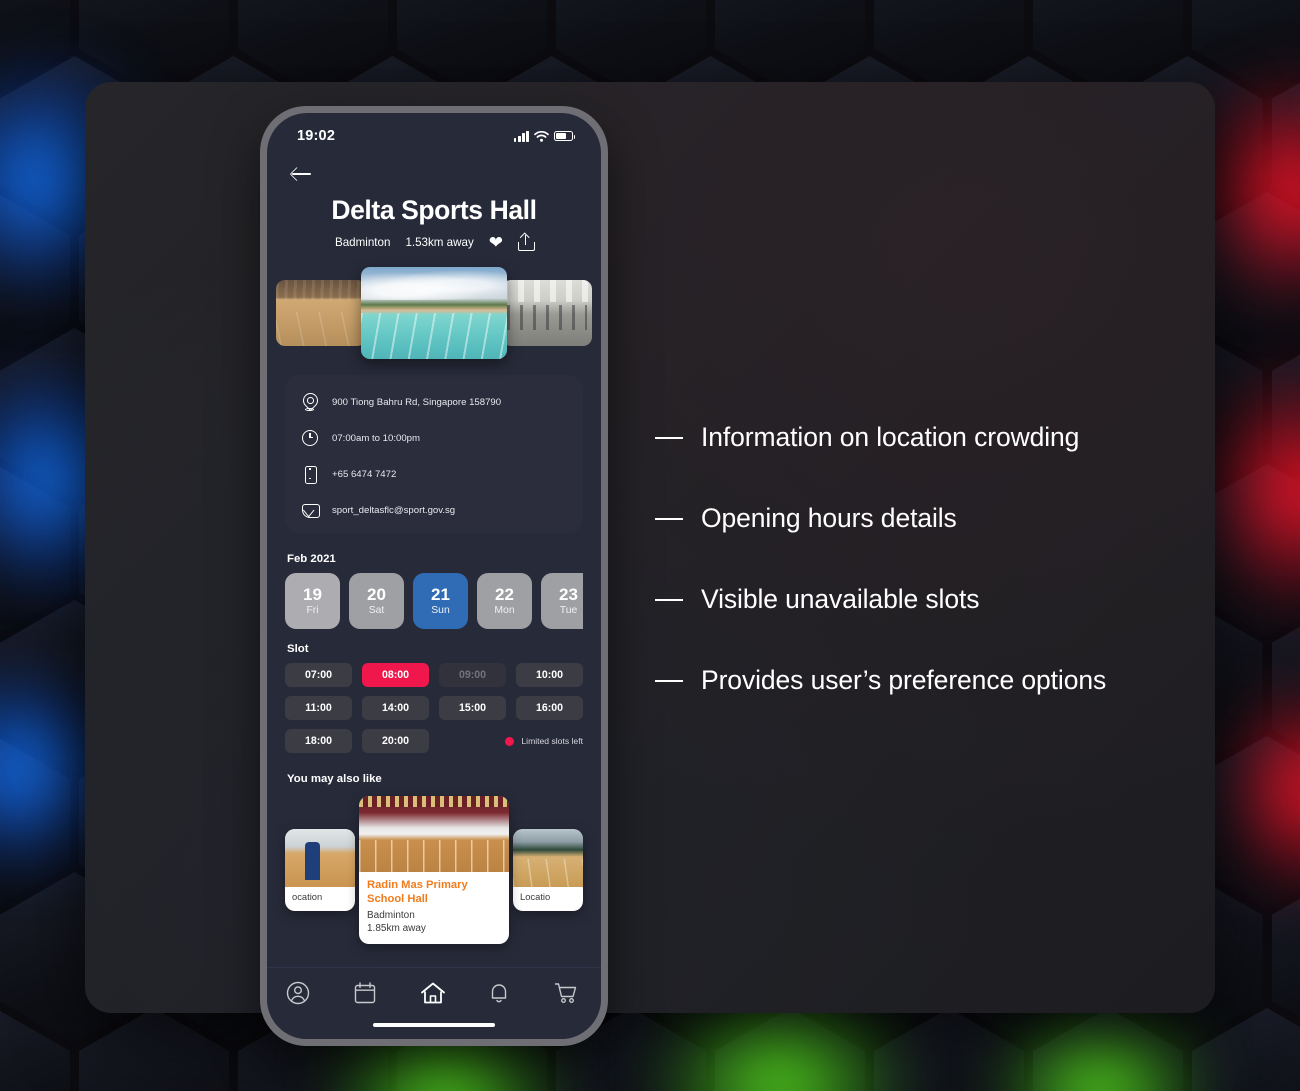 This screenshot has height=1091, width=1300. I want to click on date-day: Sun, so click(440, 611).